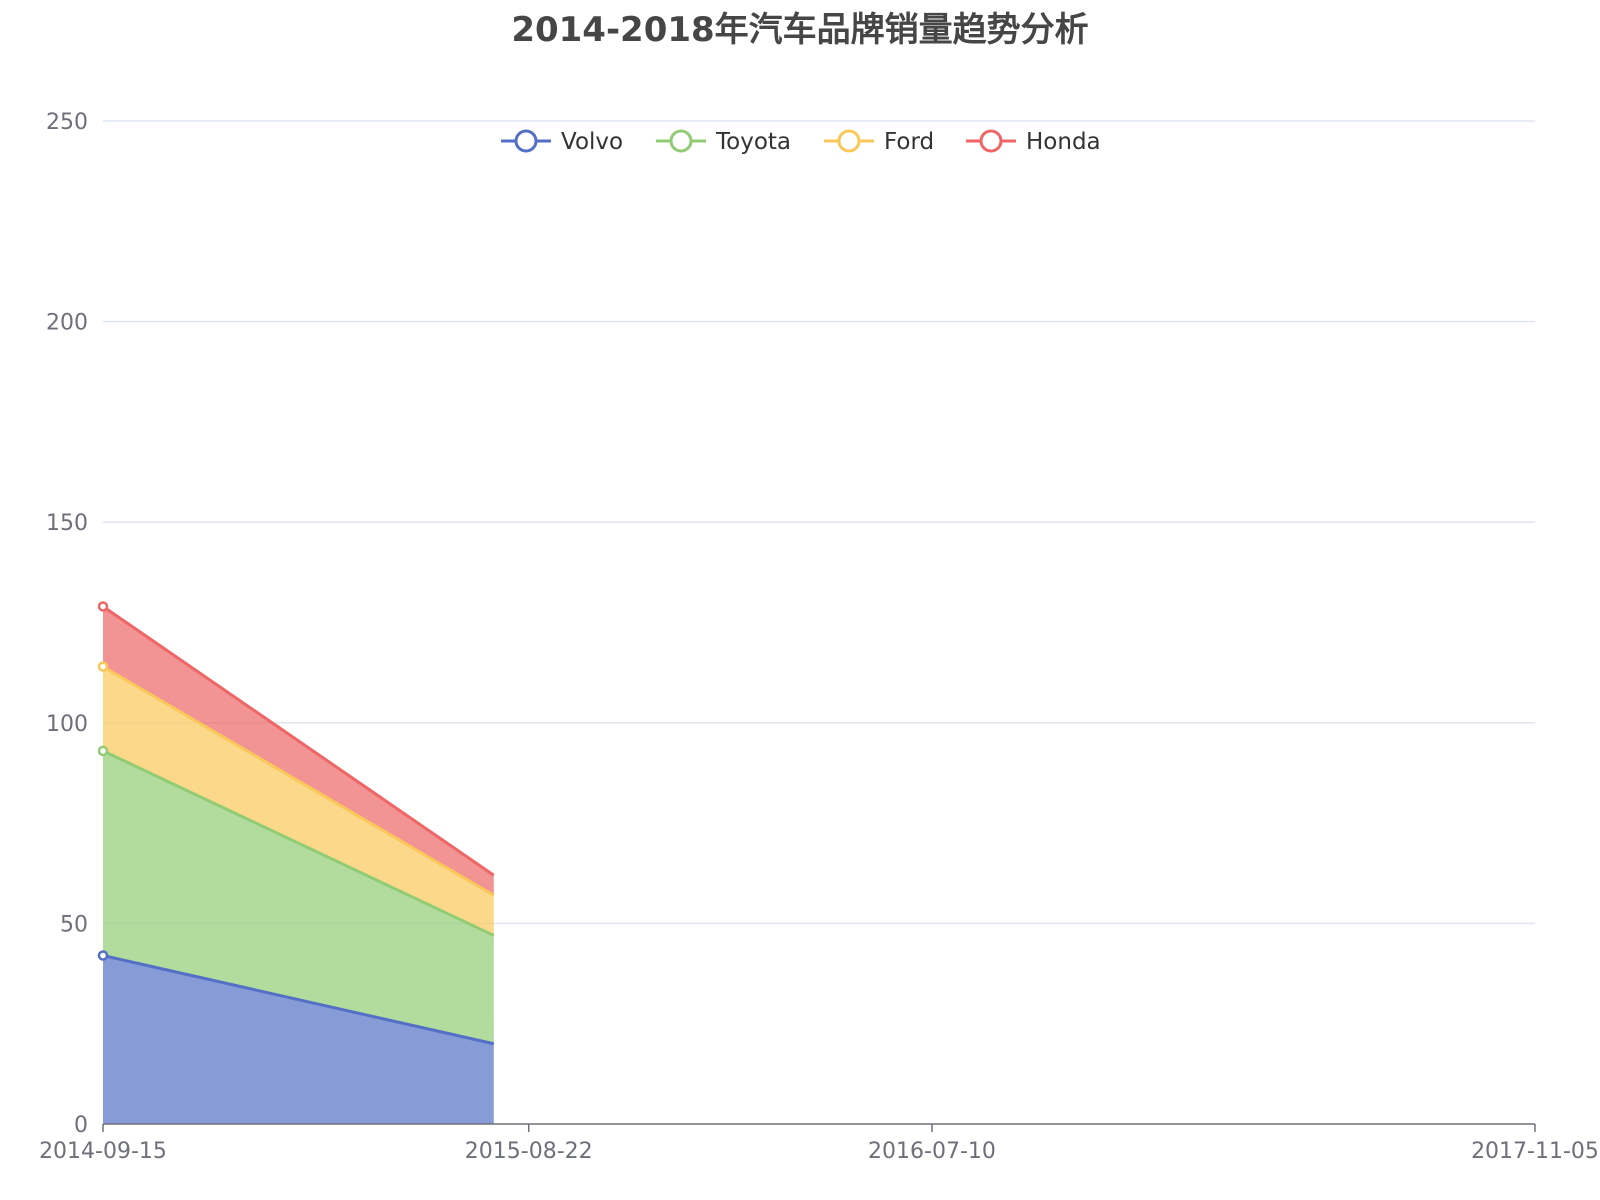  Describe the element at coordinates (529, 1151) in the screenshot. I see `x-tick-label: 2015-08-22` at that location.